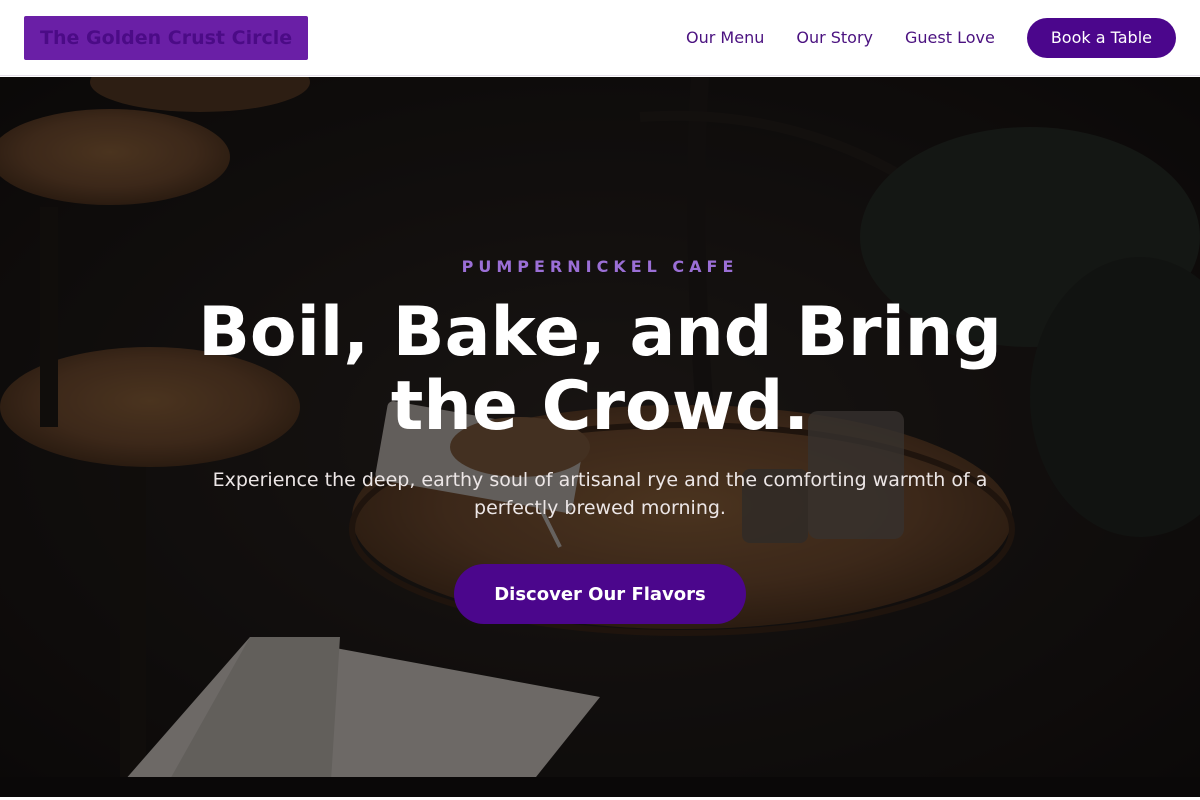 The image size is (1200, 800). What do you see at coordinates (834, 37) in the screenshot?
I see `nav-our-story: Our Story` at bounding box center [834, 37].